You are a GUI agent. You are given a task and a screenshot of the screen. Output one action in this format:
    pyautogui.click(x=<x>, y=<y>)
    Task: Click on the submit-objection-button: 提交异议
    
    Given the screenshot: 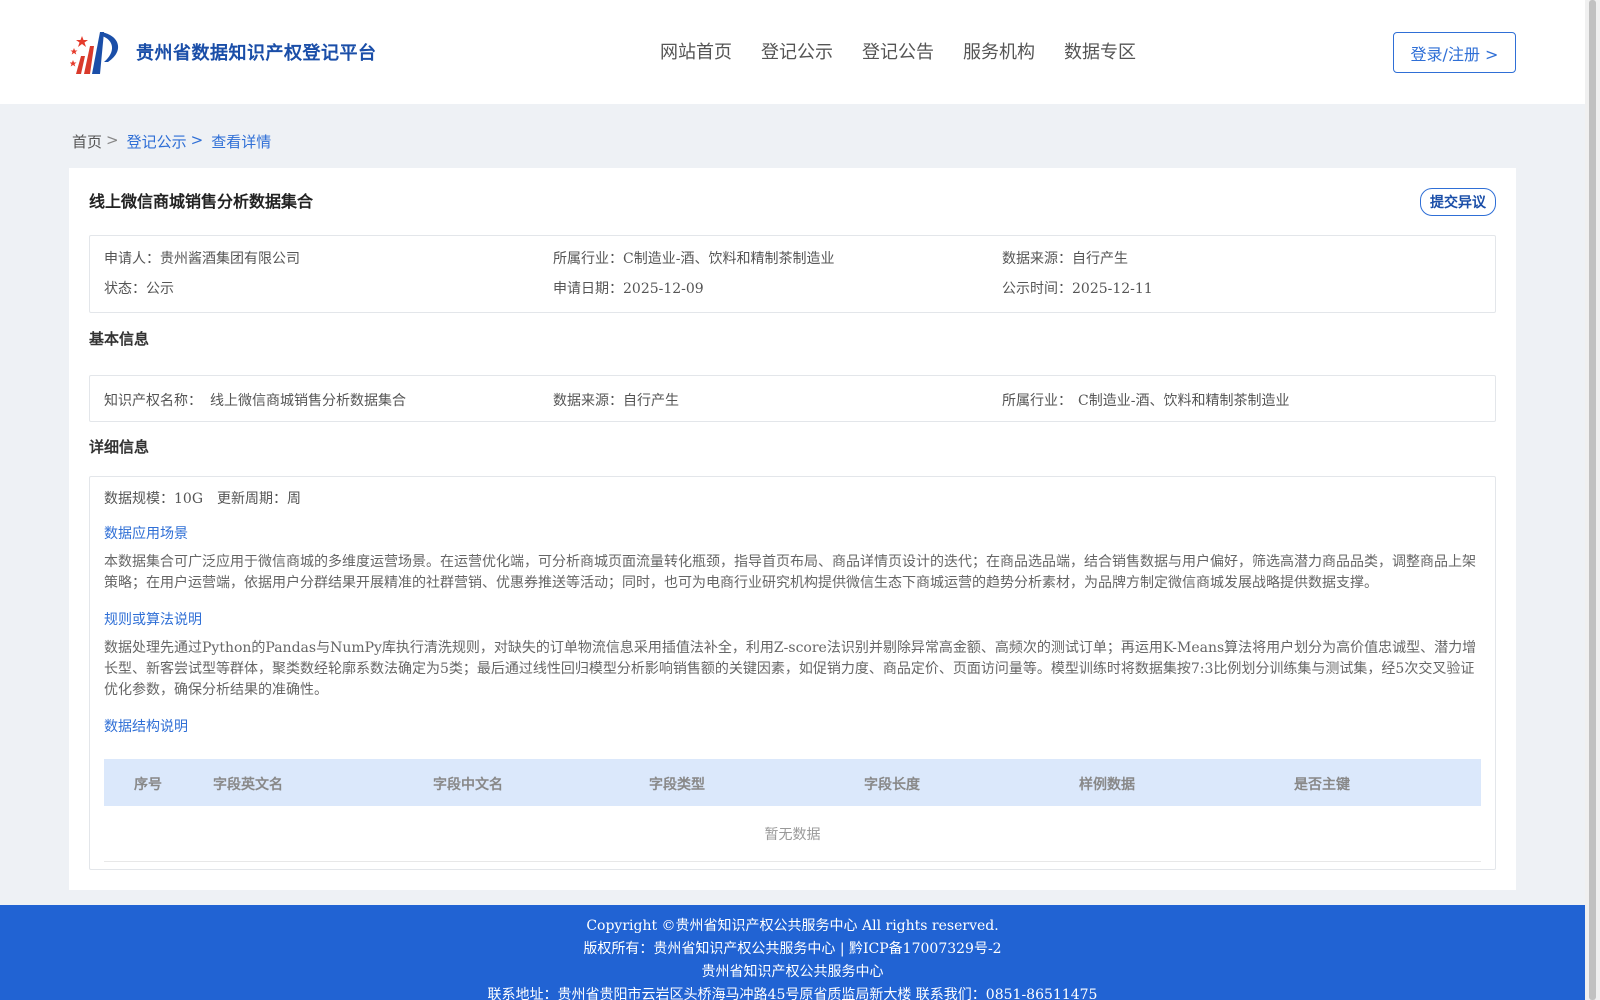 What is the action you would take?
    pyautogui.click(x=1458, y=202)
    